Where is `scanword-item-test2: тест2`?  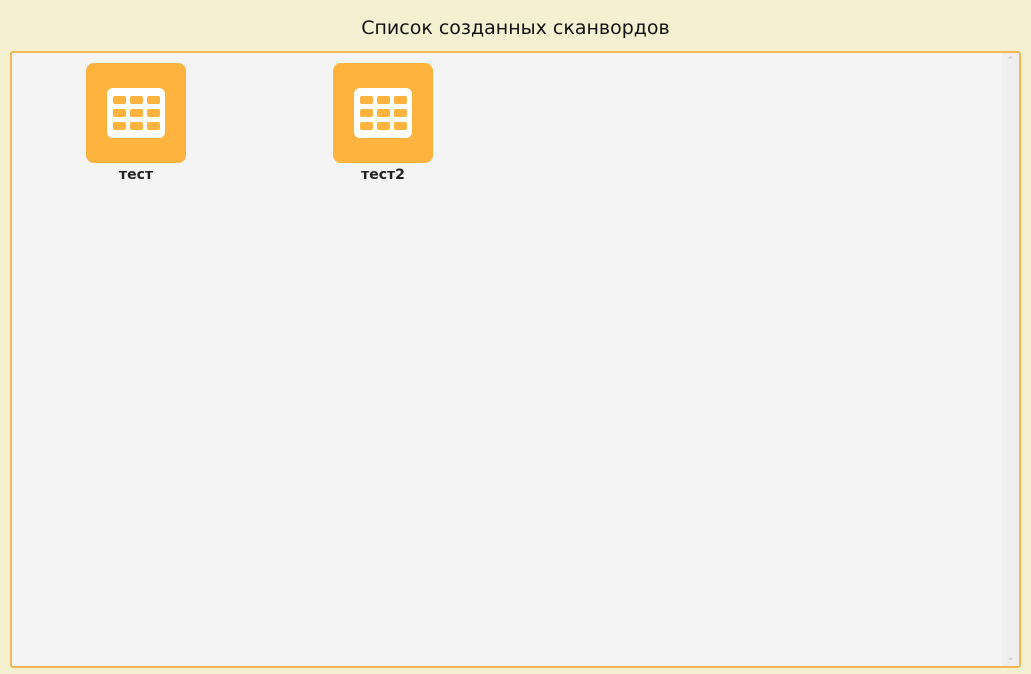 scanword-item-test2: тест2 is located at coordinates (383, 123).